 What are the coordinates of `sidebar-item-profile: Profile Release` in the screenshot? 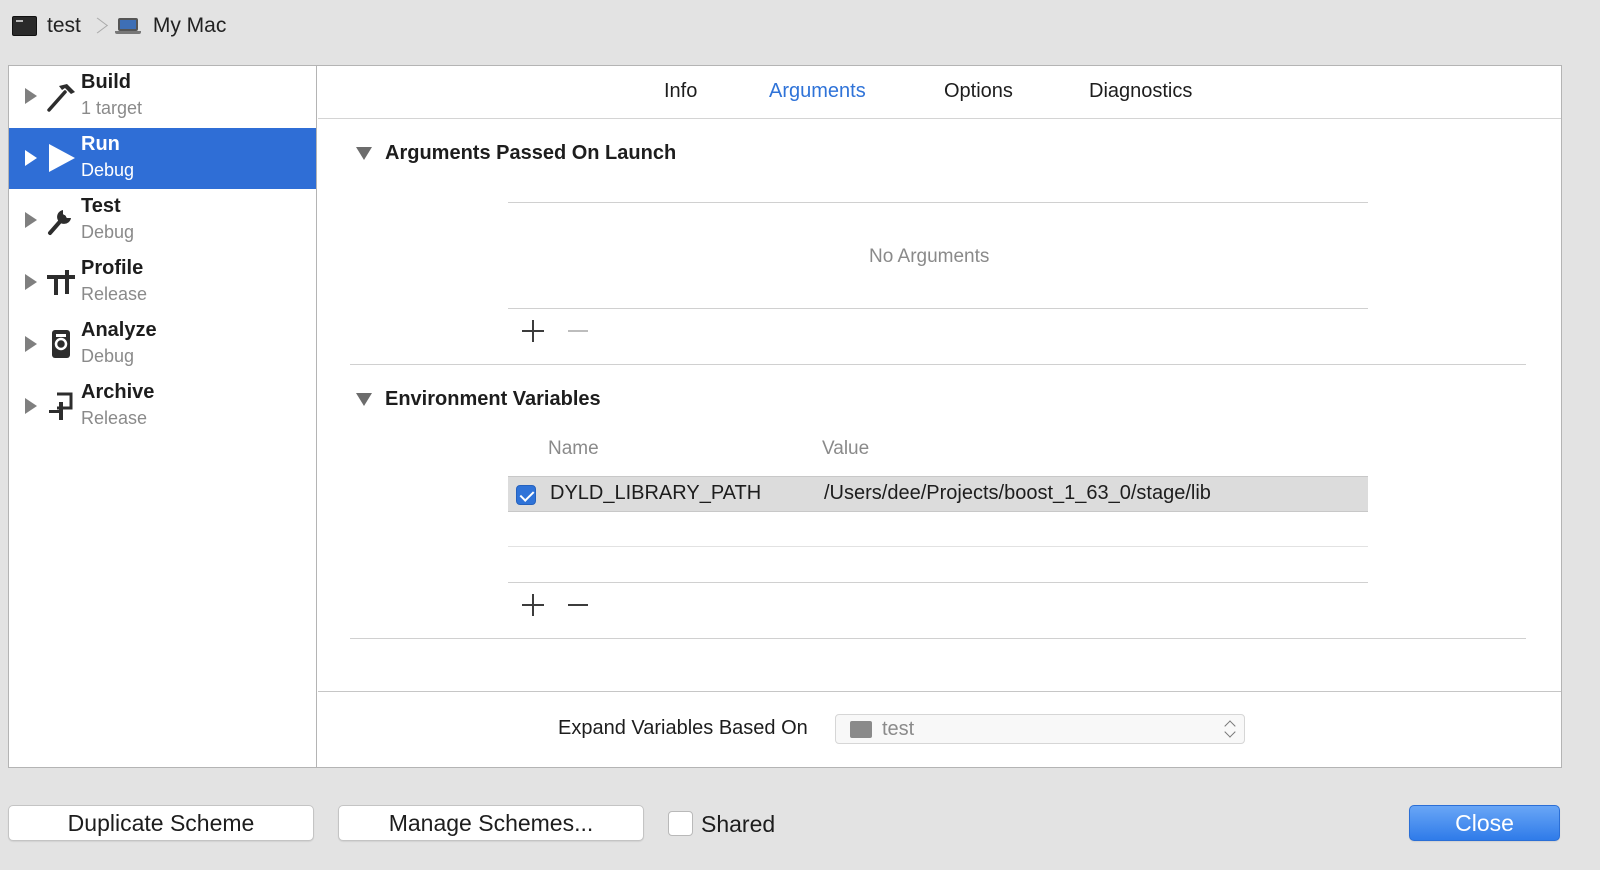 It's located at (162, 282).